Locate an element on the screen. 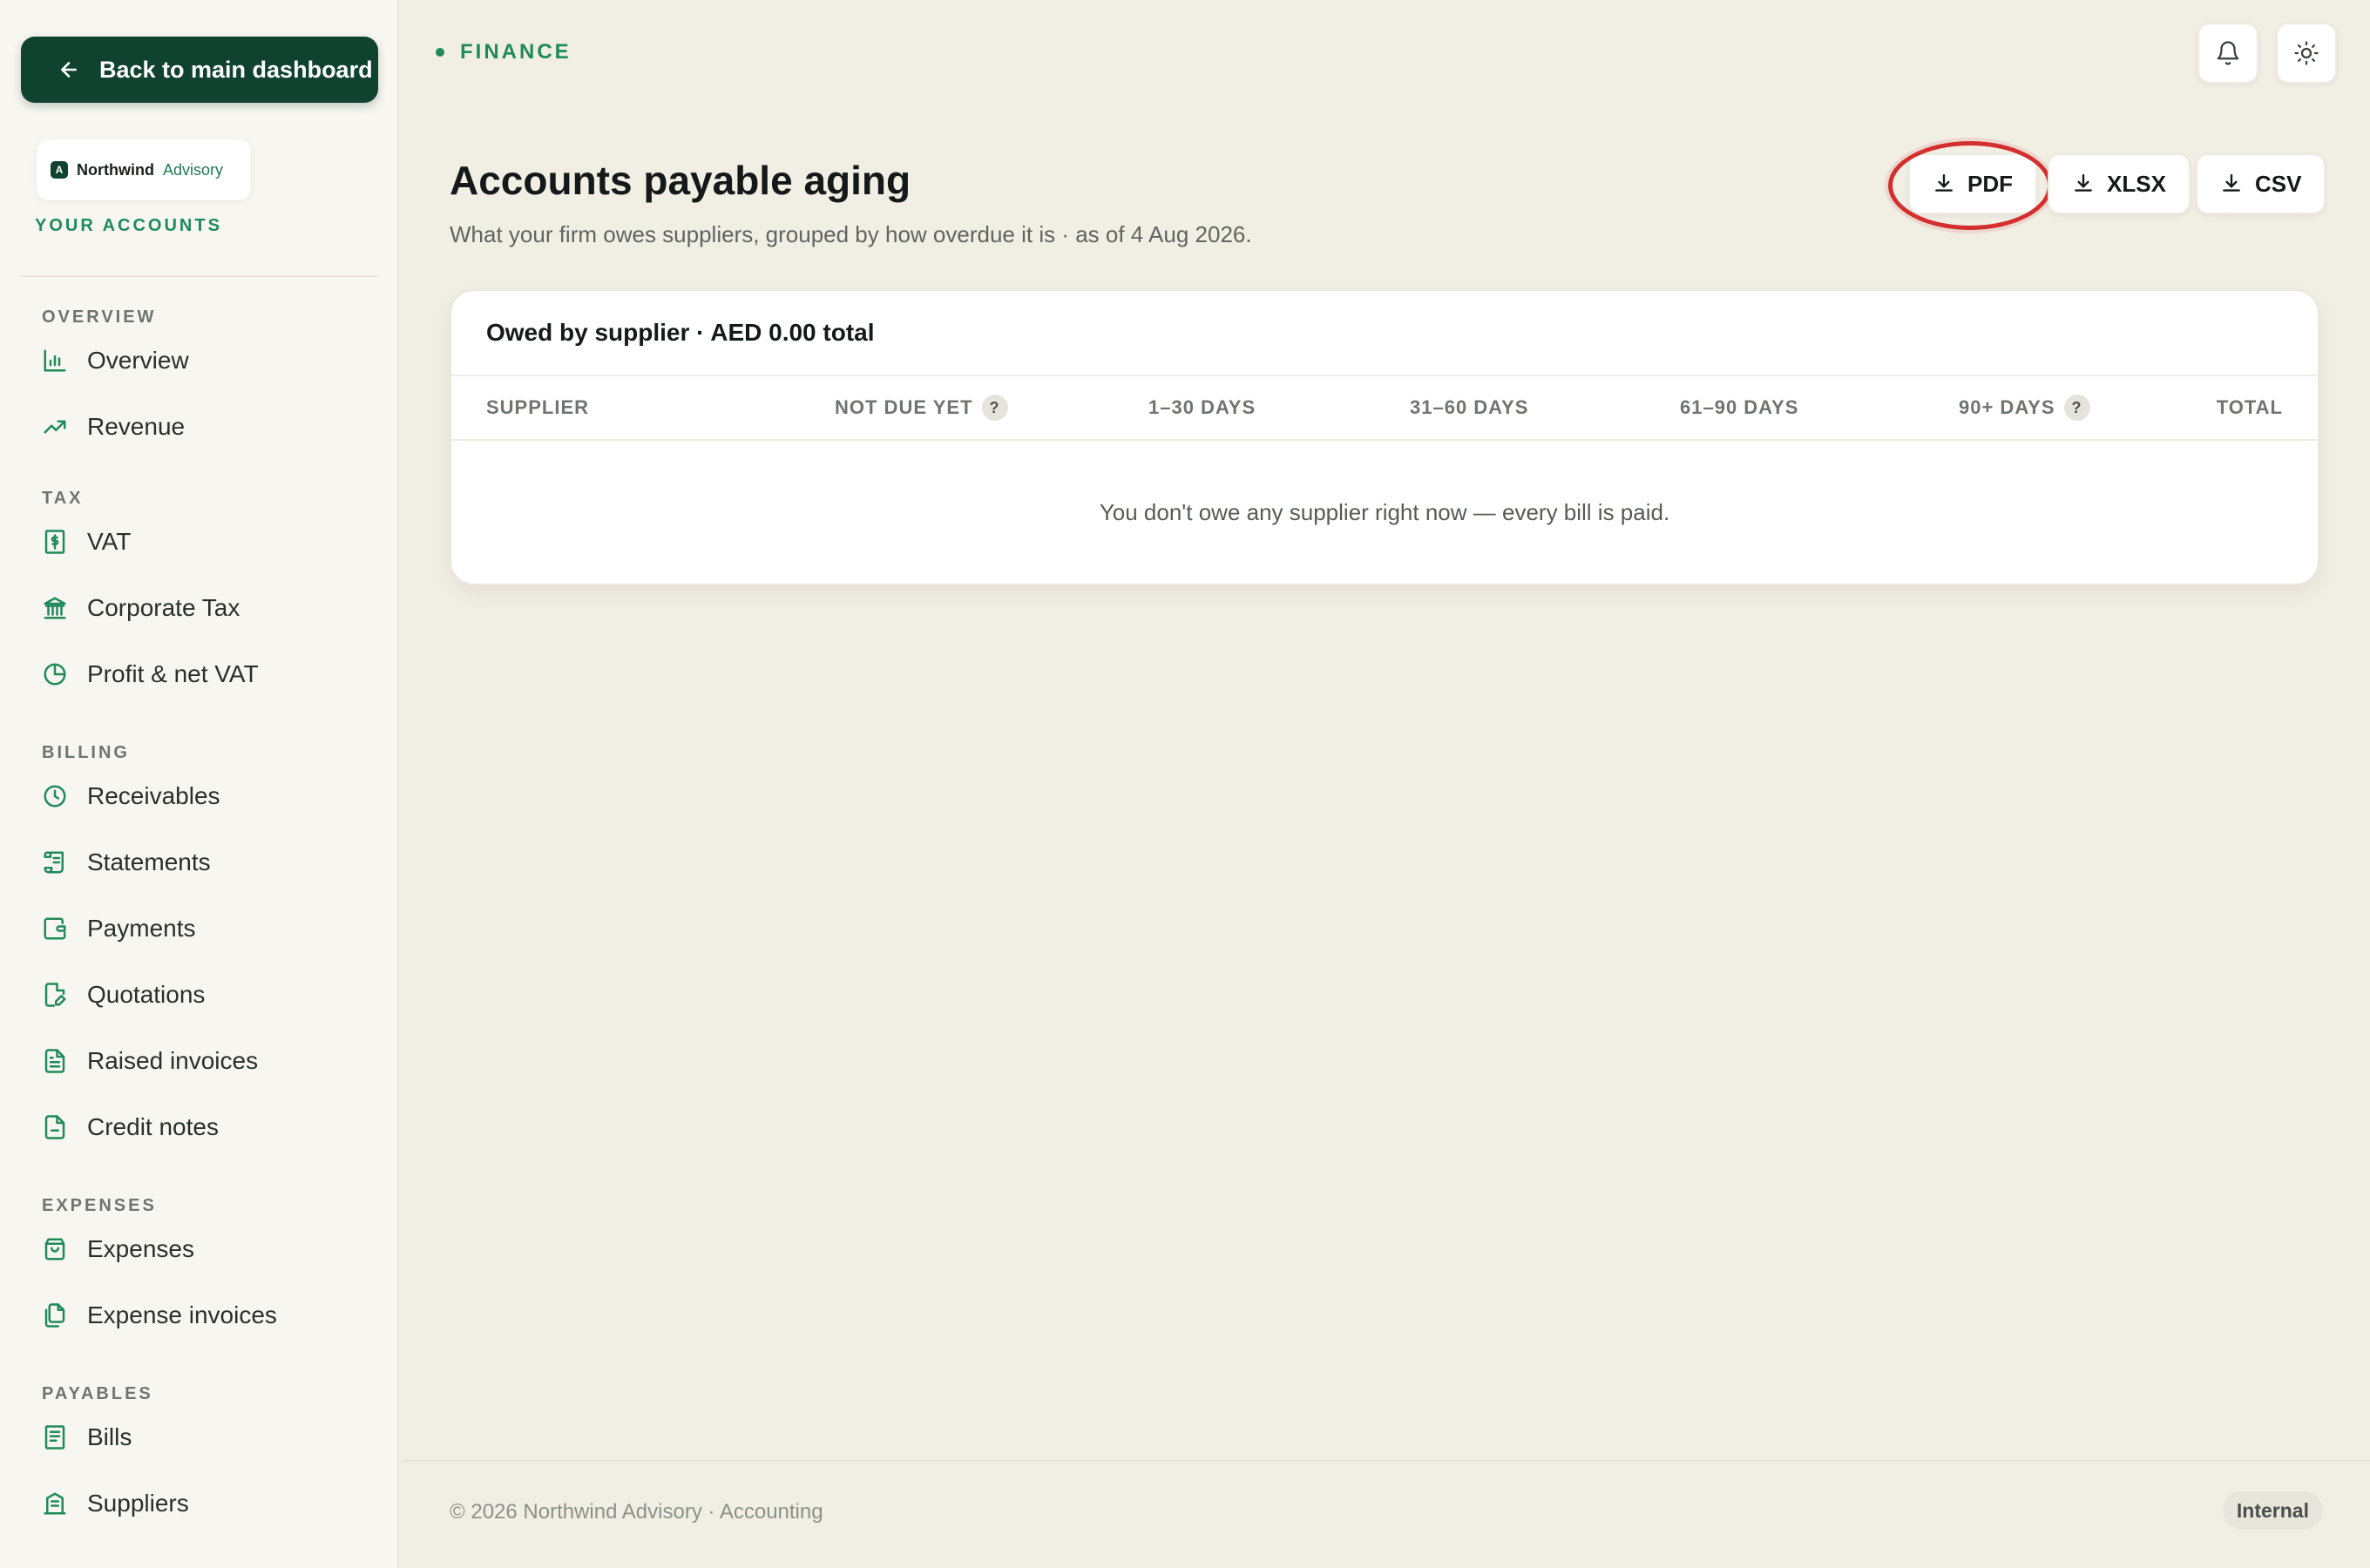  sidebar-item-label: VAT is located at coordinates (109, 541).